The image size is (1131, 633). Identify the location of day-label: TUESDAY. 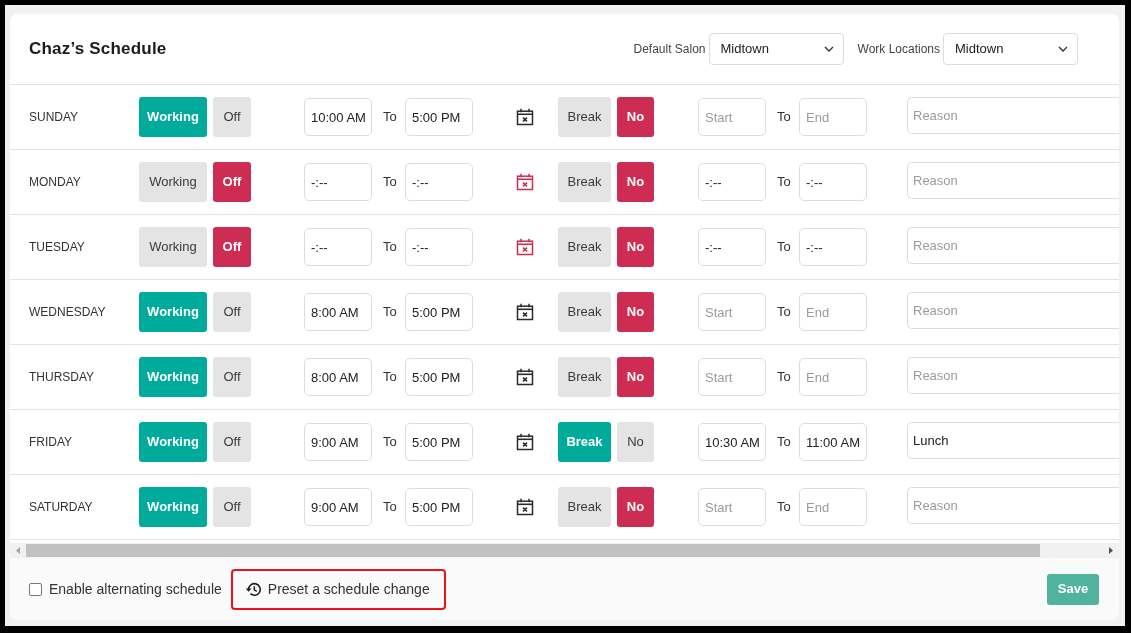
(57, 247).